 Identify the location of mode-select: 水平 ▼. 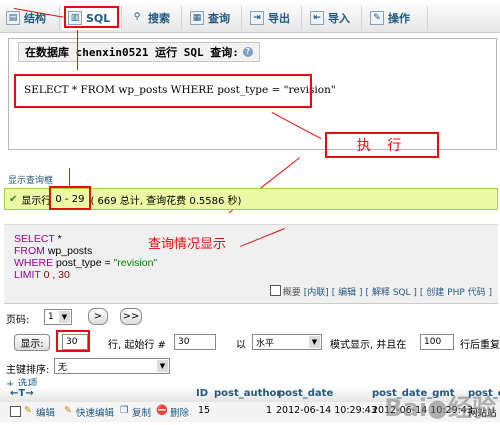
(287, 342).